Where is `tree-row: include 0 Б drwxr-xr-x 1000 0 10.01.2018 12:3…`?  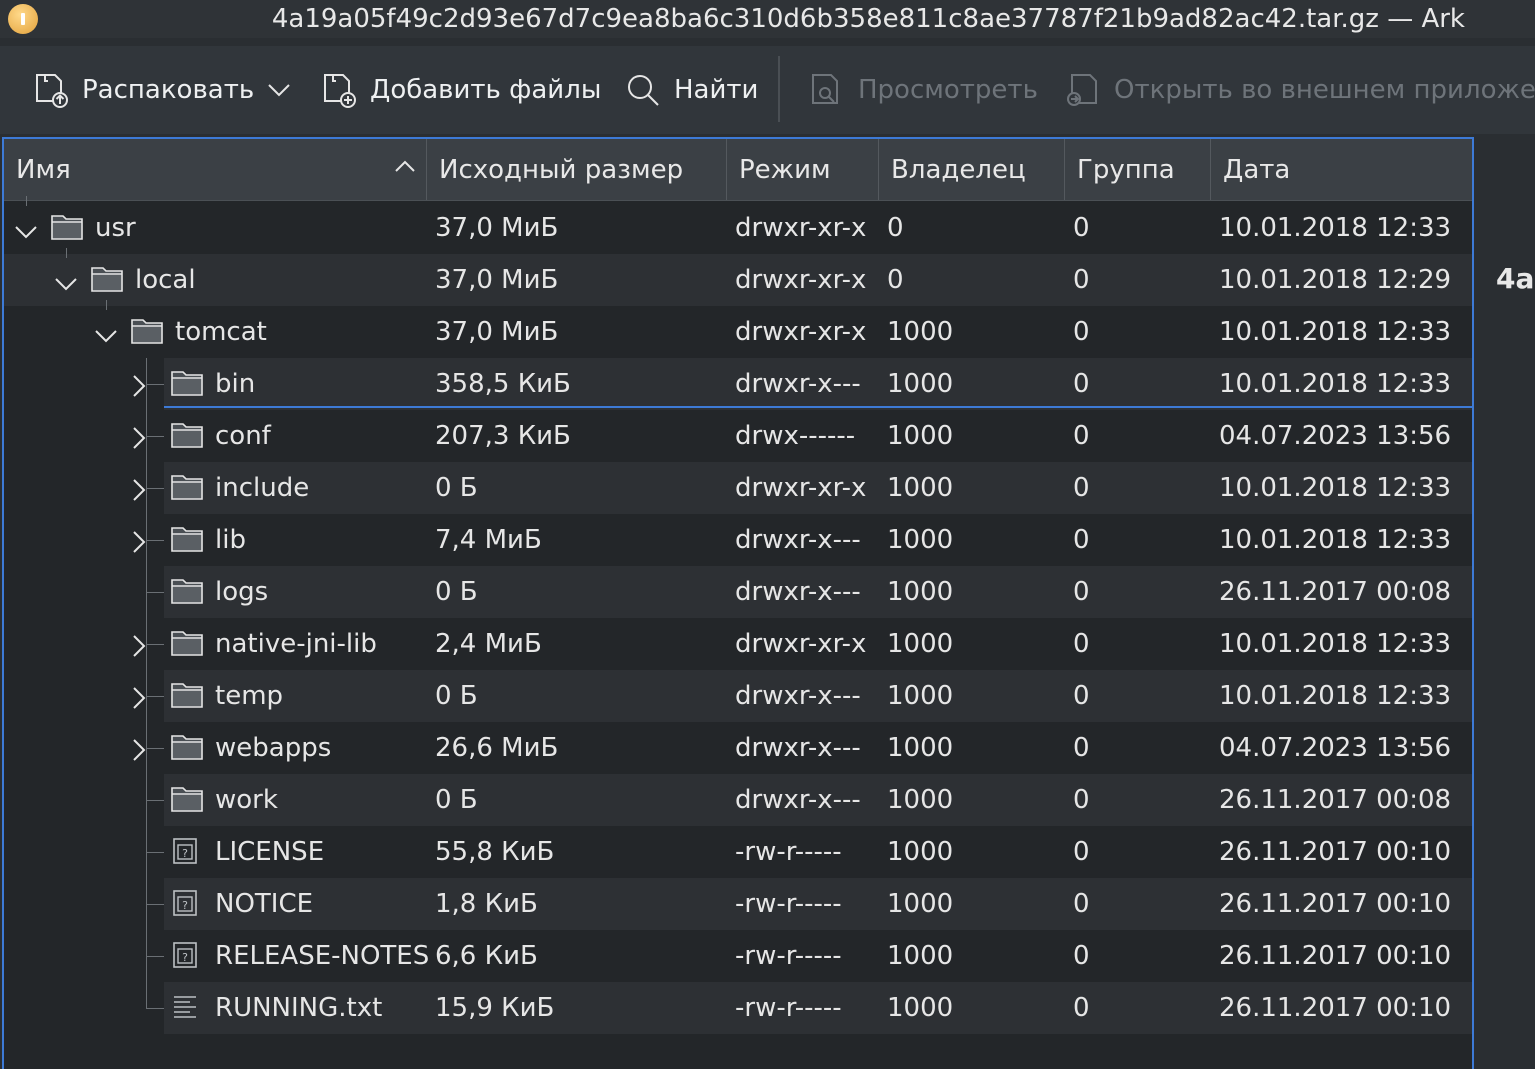 tree-row: include 0 Б drwxr-xr-x 1000 0 10.01.2018 12:3… is located at coordinates (738, 488).